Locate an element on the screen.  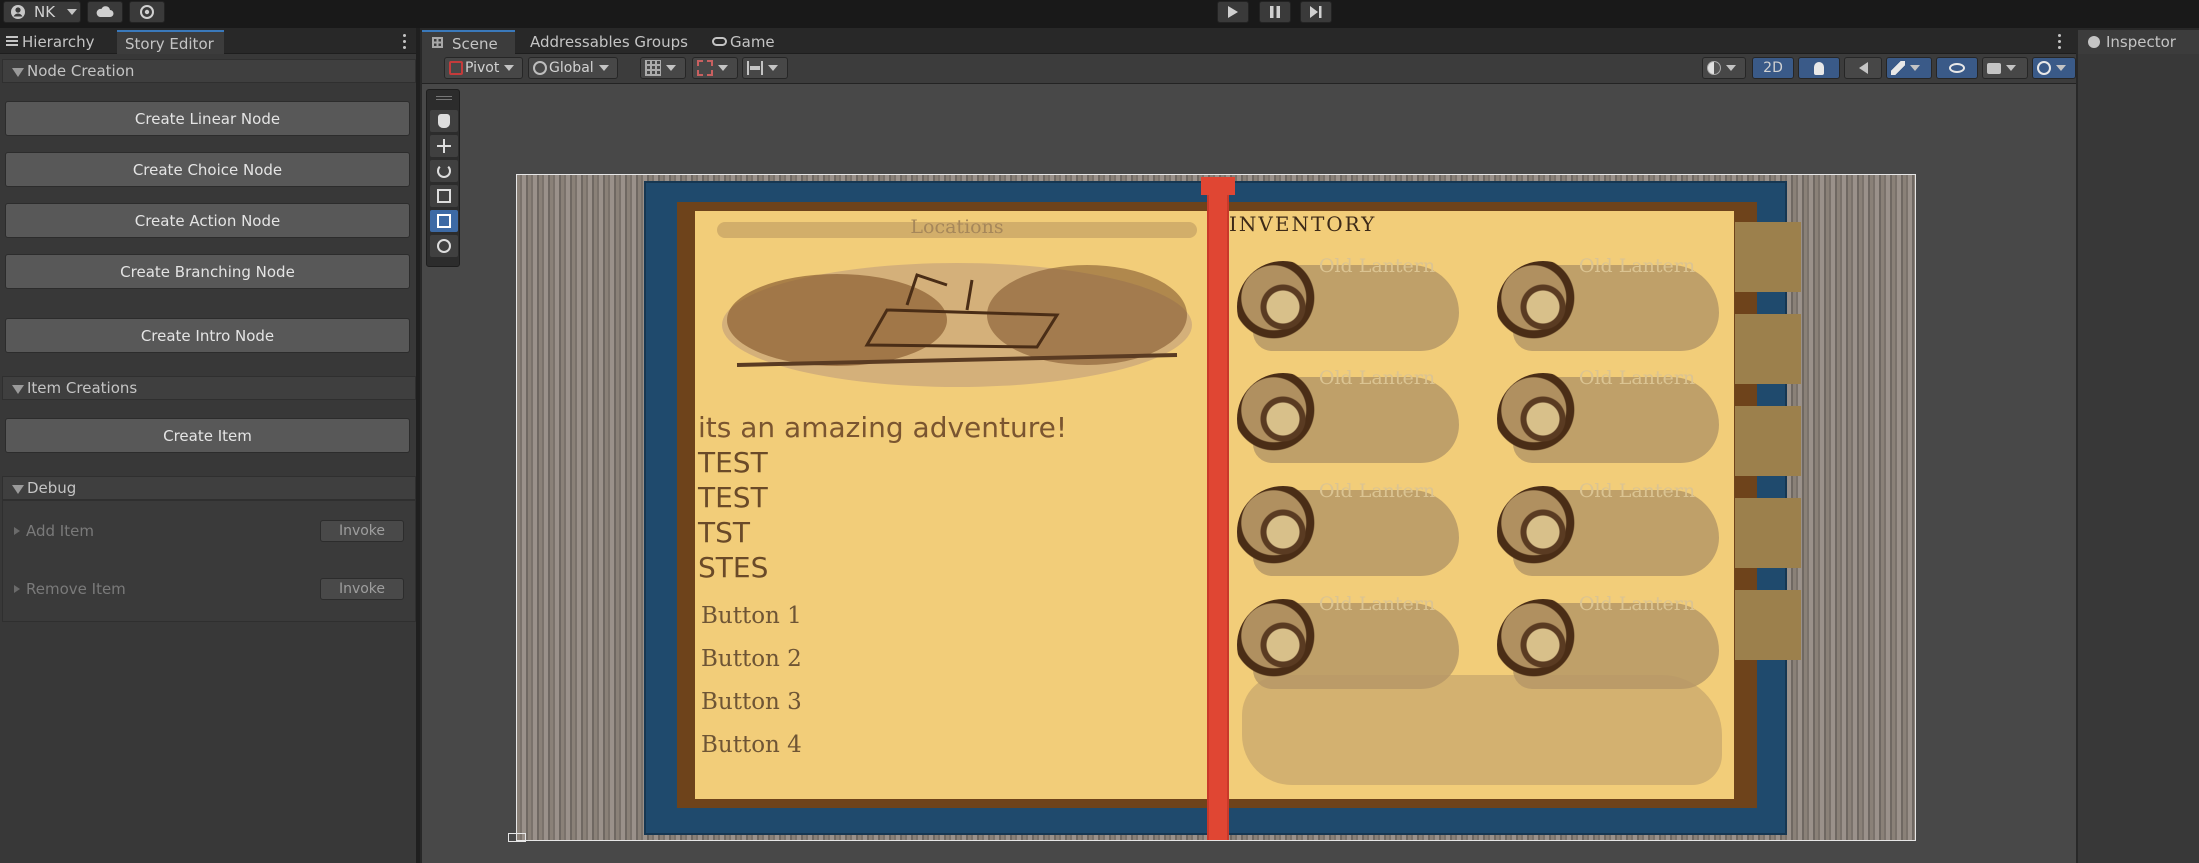
transform-icon is located at coordinates (444, 246).